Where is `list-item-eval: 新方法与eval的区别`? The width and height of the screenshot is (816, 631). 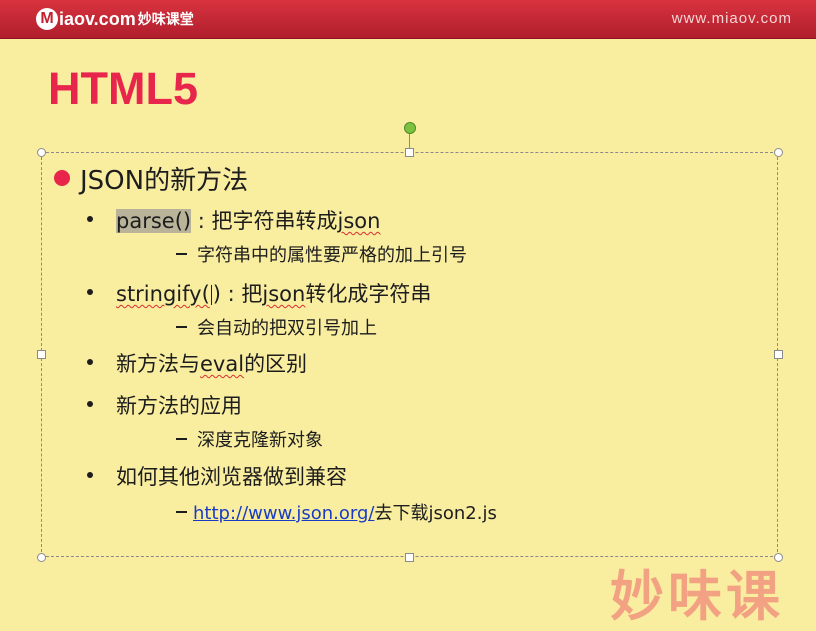 list-item-eval: 新方法与eval的区别 is located at coordinates (212, 364).